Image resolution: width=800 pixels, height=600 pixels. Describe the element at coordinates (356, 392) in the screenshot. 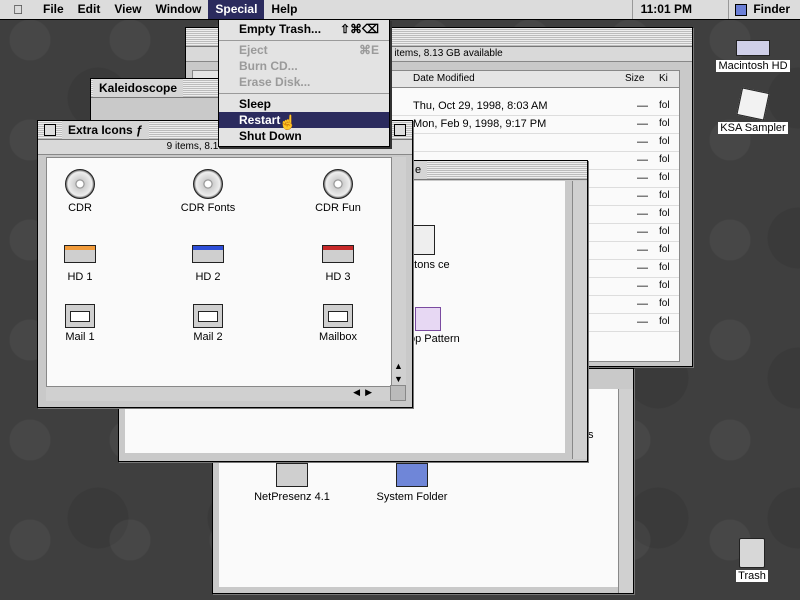

I see `scroll-left-arrow-icon: ◀` at that location.